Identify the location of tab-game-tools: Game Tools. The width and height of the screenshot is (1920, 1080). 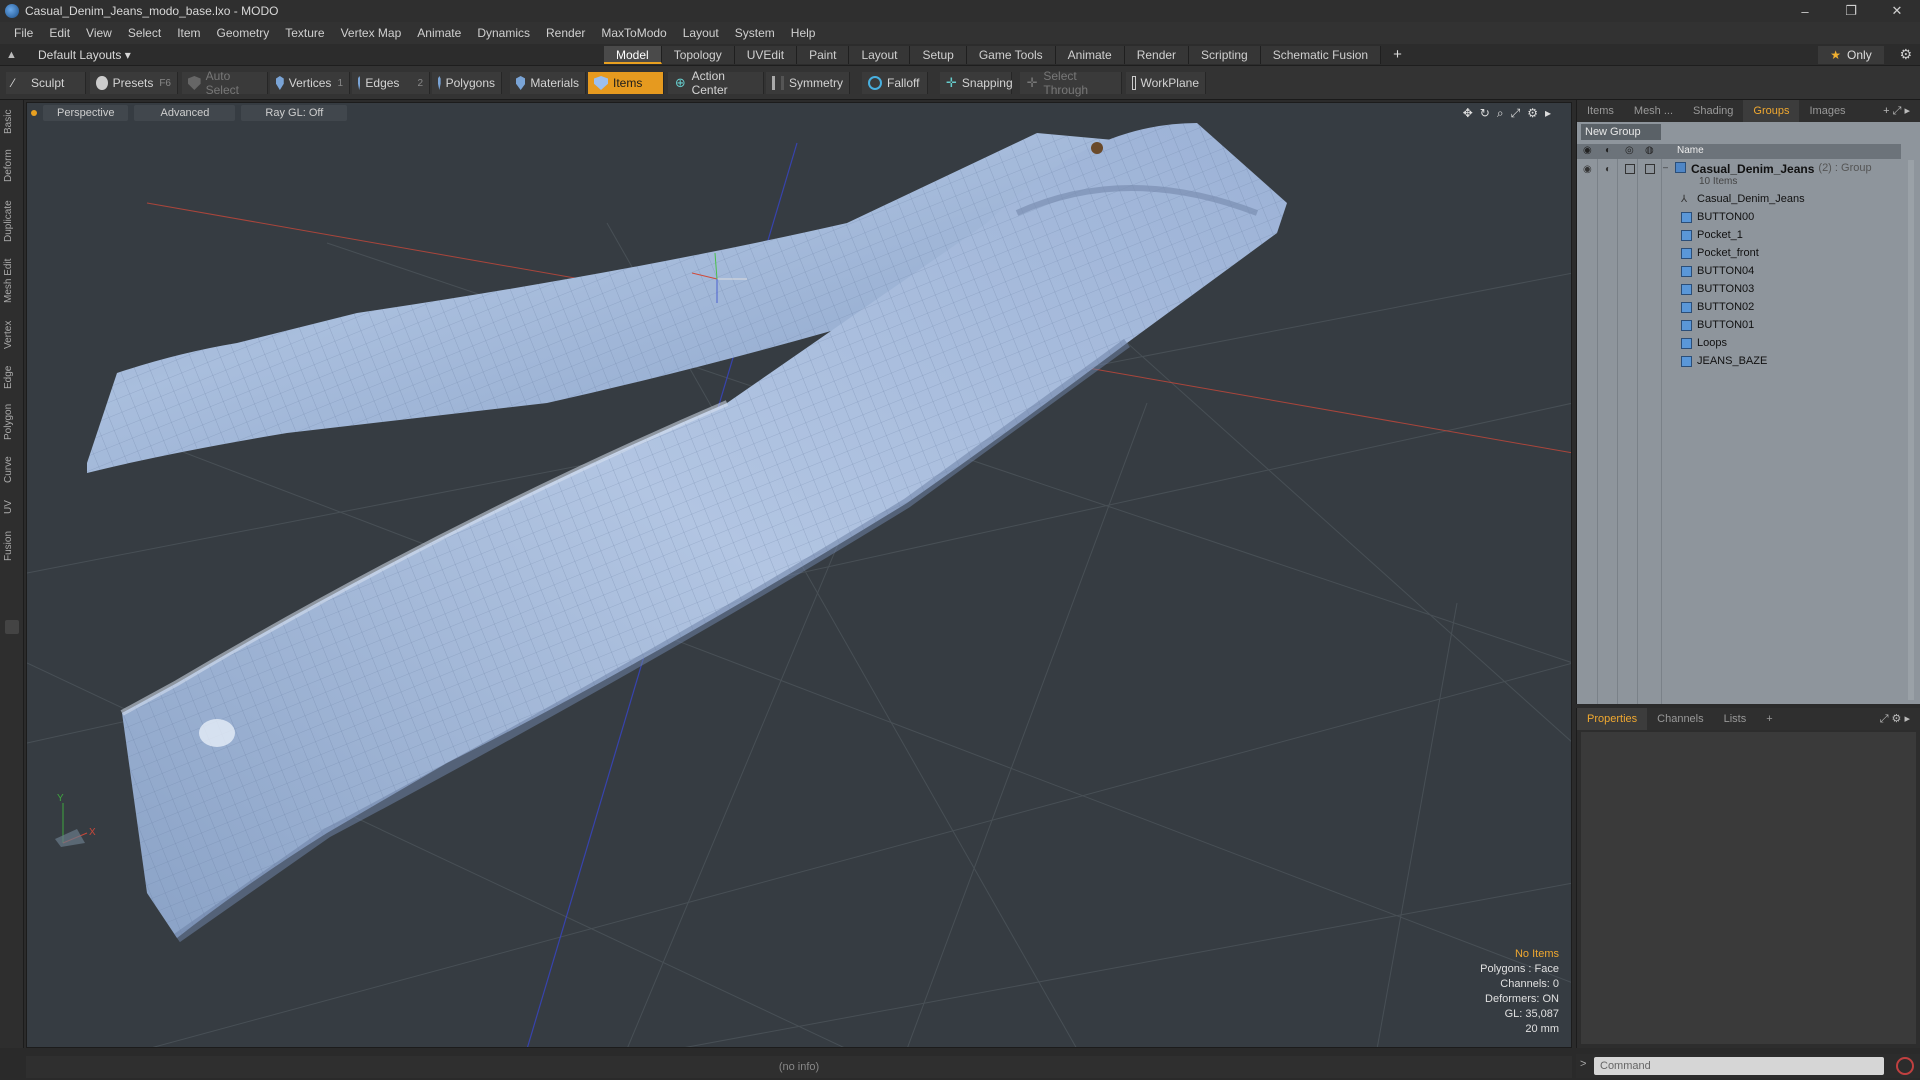
(1011, 55).